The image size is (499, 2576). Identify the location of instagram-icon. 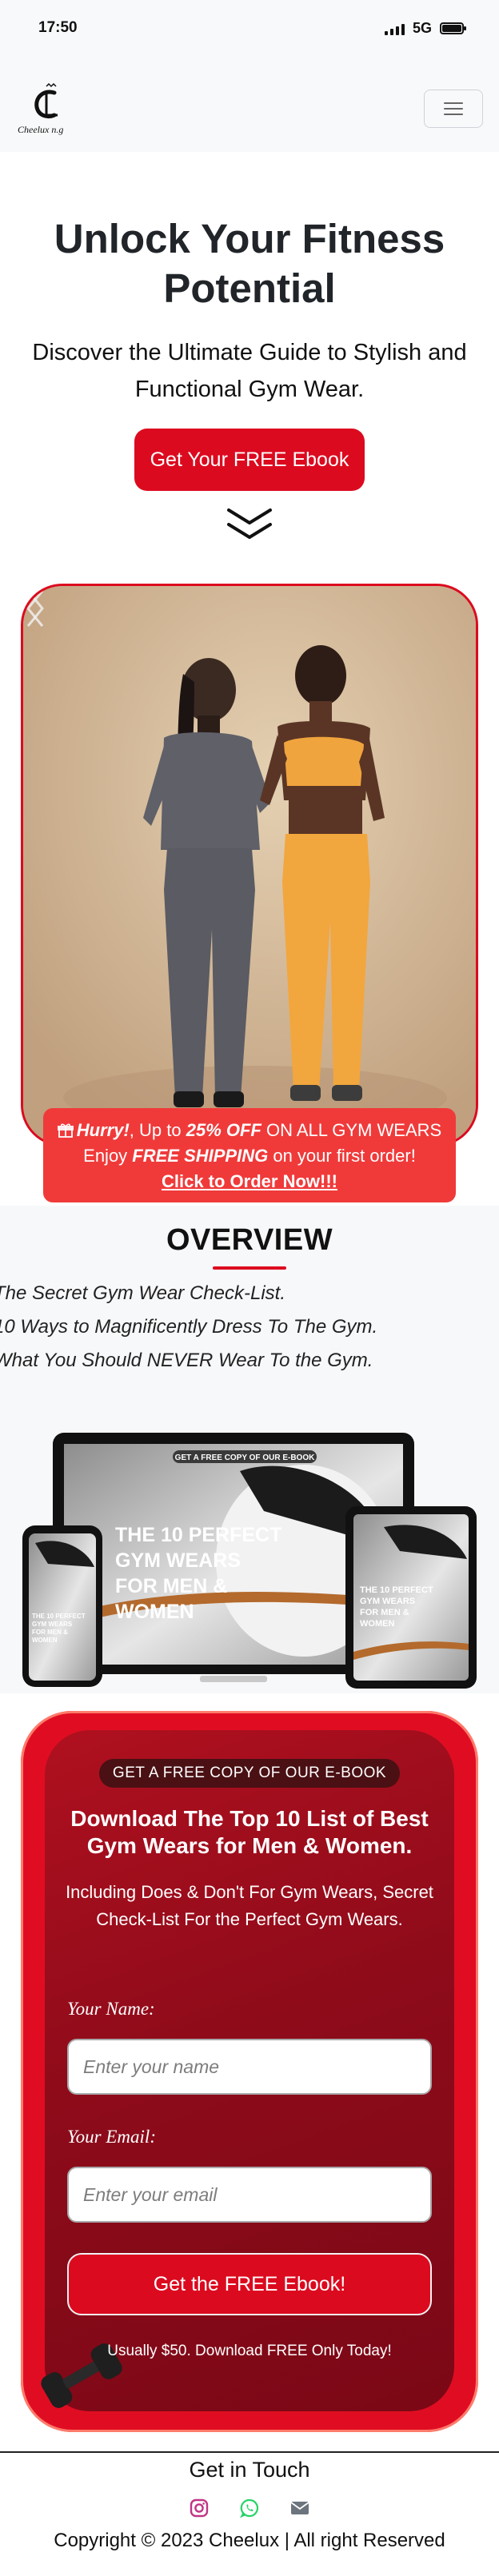
(199, 2508).